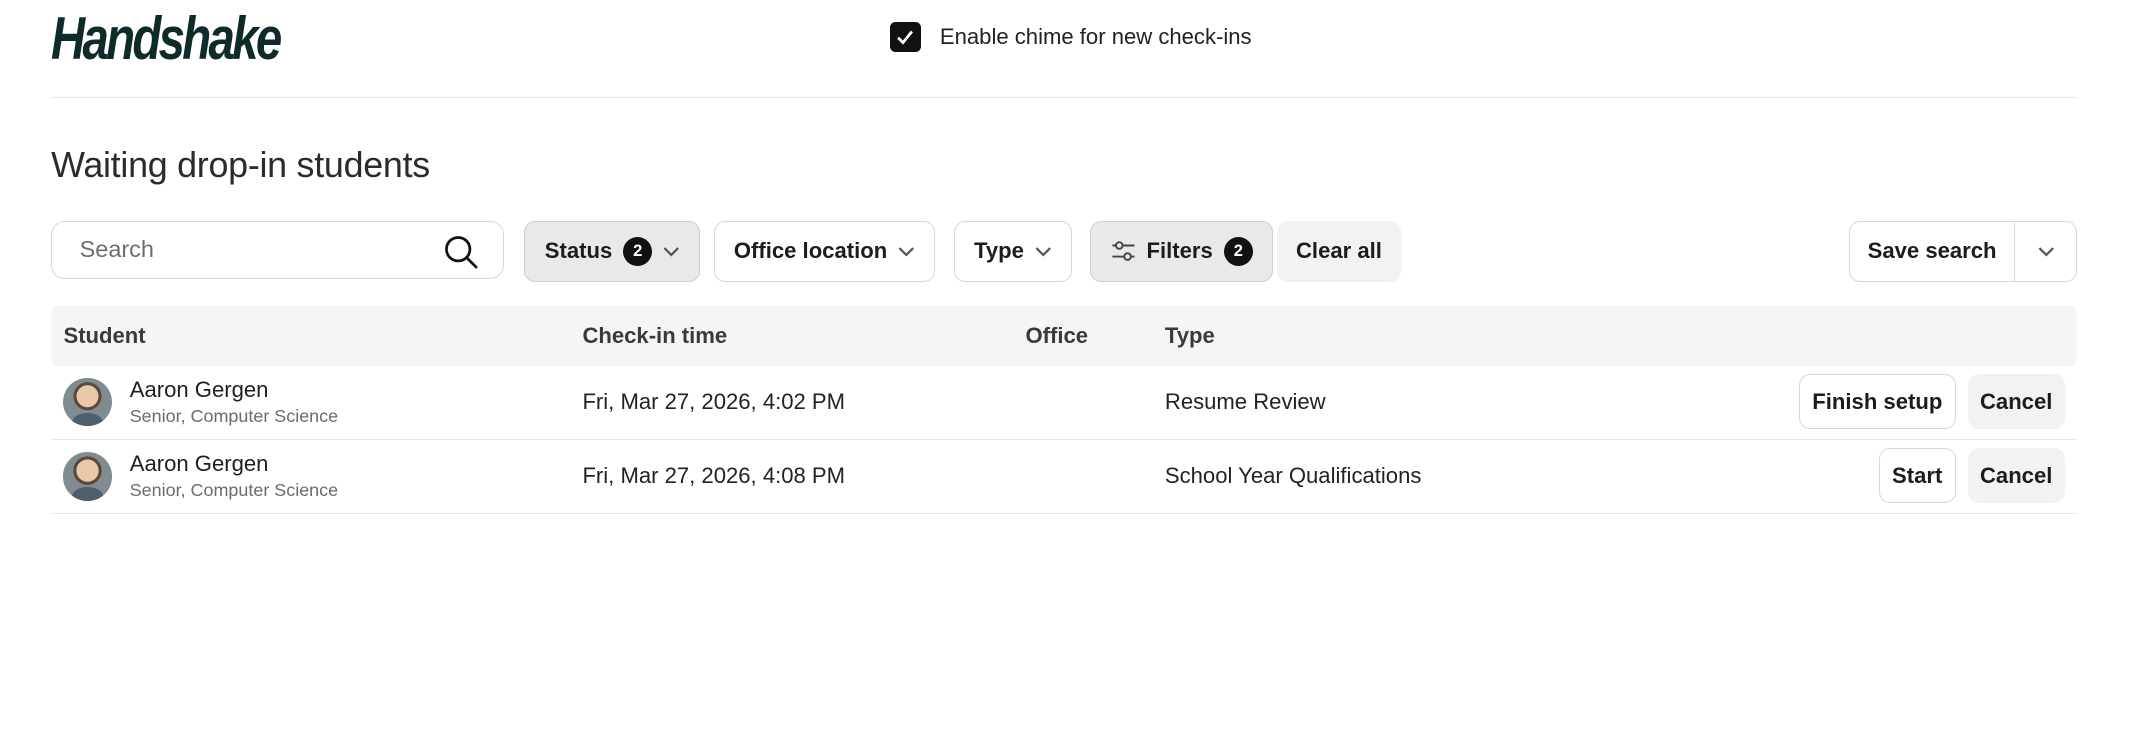  I want to click on start-button: Start, so click(1917, 476).